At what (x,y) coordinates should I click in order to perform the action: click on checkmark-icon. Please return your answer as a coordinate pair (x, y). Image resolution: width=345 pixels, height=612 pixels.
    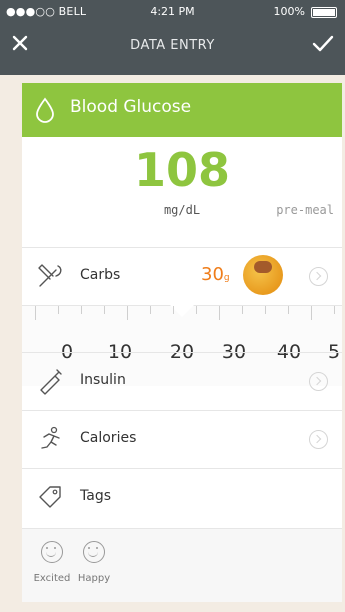
    Looking at the image, I should click on (323, 43).